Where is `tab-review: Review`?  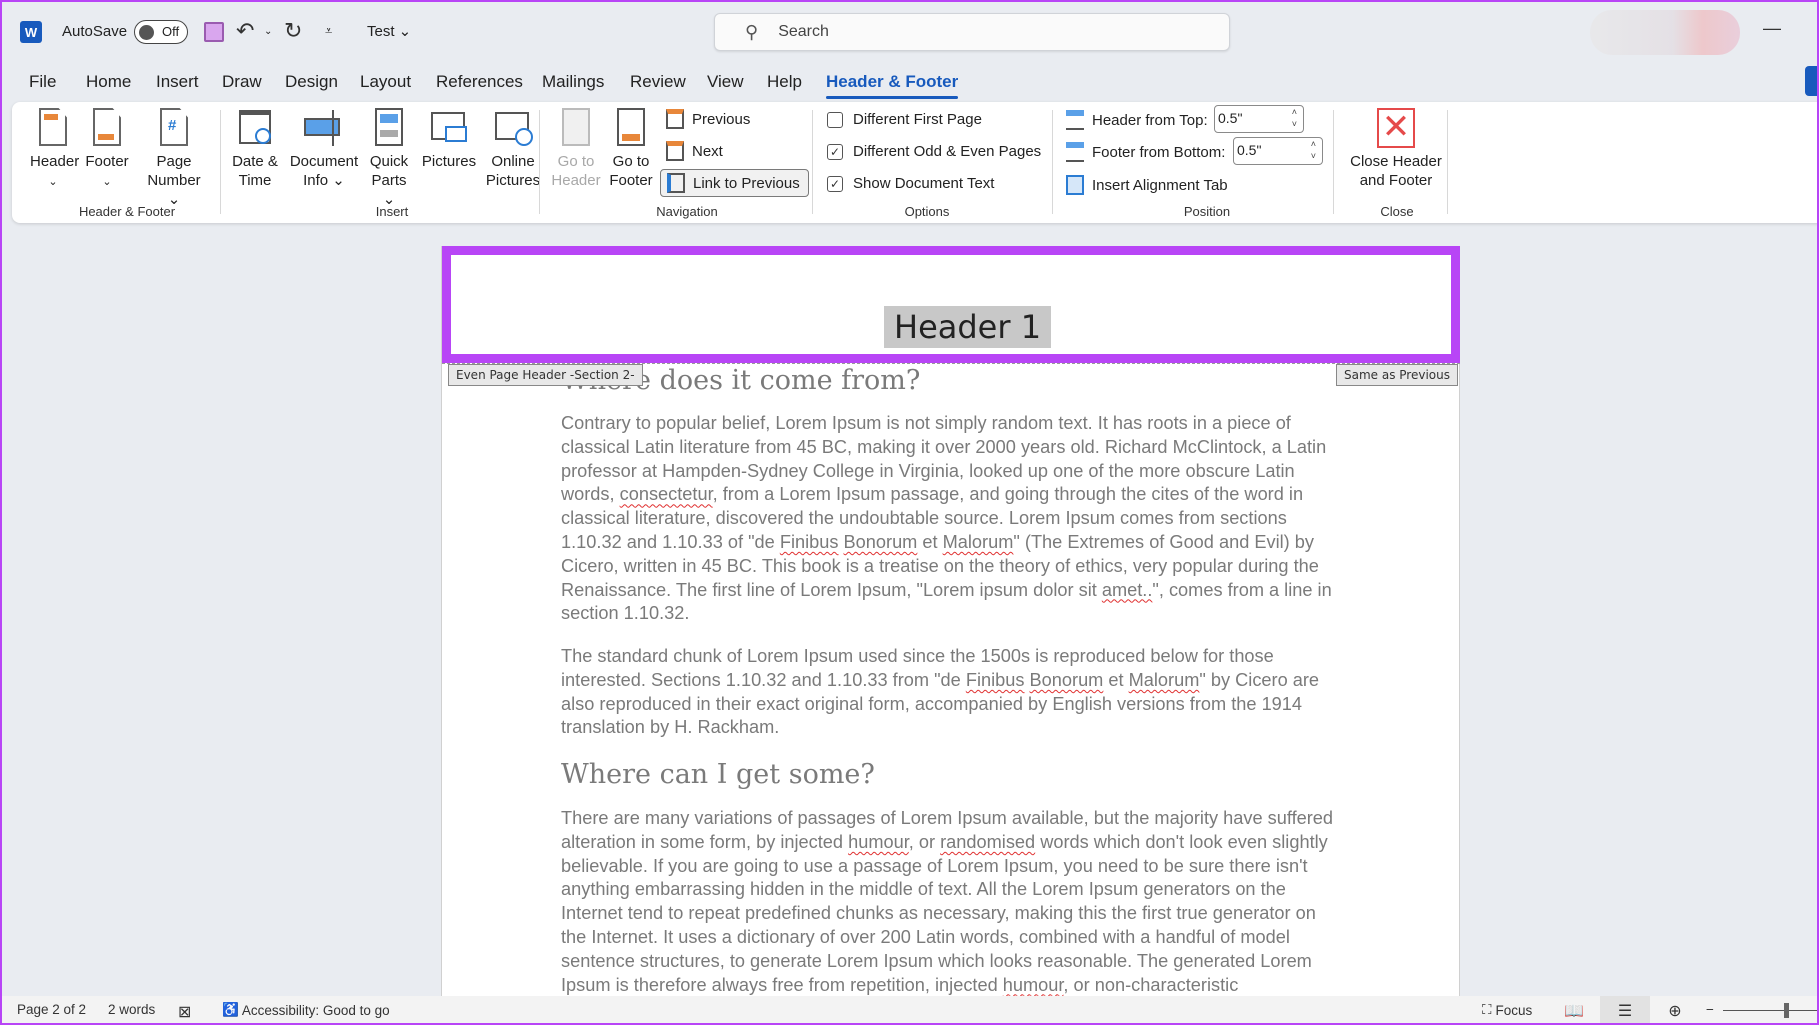
tab-review: Review is located at coordinates (658, 82).